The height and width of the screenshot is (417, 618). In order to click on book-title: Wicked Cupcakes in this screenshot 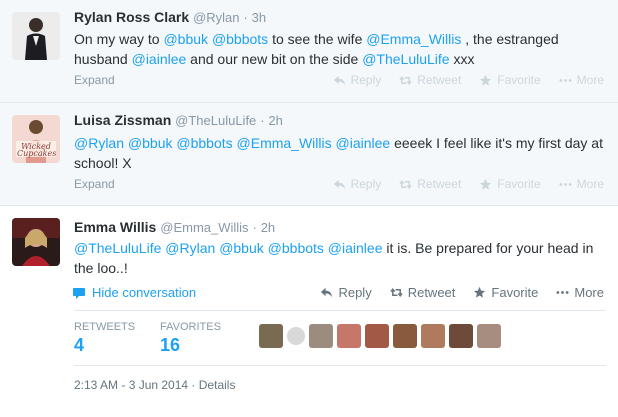, I will do `click(37, 150)`.